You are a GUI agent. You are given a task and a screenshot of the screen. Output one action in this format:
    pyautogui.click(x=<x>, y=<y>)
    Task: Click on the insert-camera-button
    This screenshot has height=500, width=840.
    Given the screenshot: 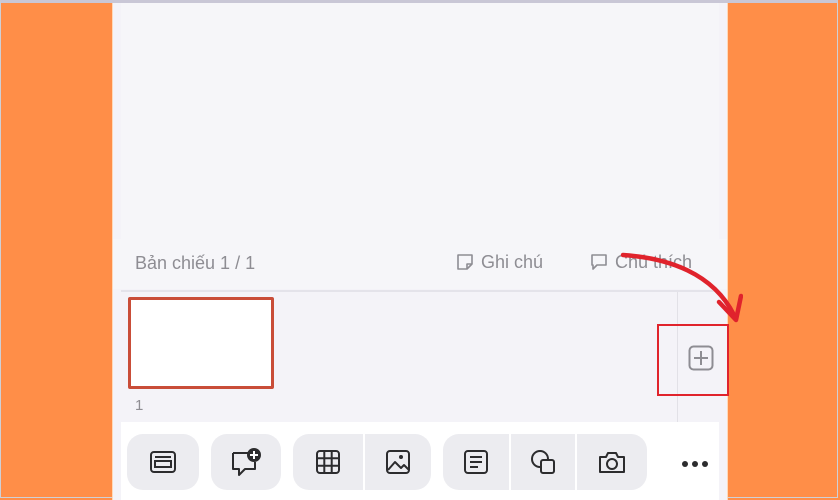 What is the action you would take?
    pyautogui.click(x=612, y=462)
    